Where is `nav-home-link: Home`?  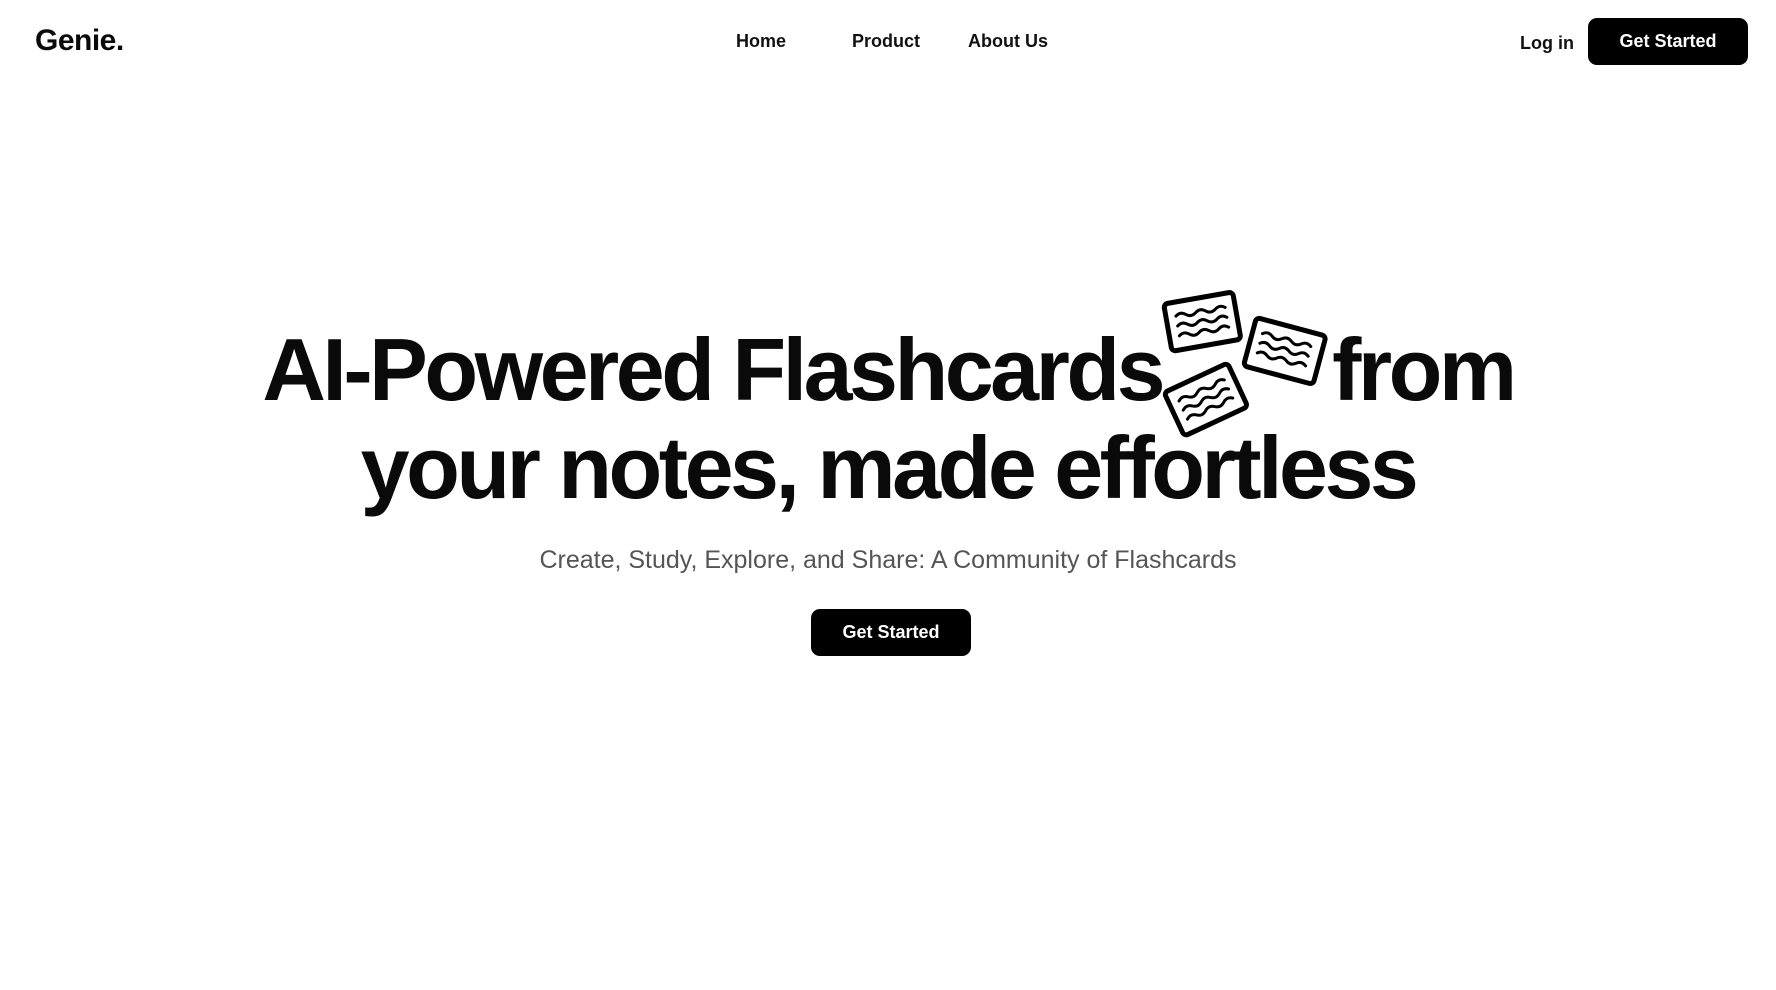
nav-home-link: Home is located at coordinates (761, 41).